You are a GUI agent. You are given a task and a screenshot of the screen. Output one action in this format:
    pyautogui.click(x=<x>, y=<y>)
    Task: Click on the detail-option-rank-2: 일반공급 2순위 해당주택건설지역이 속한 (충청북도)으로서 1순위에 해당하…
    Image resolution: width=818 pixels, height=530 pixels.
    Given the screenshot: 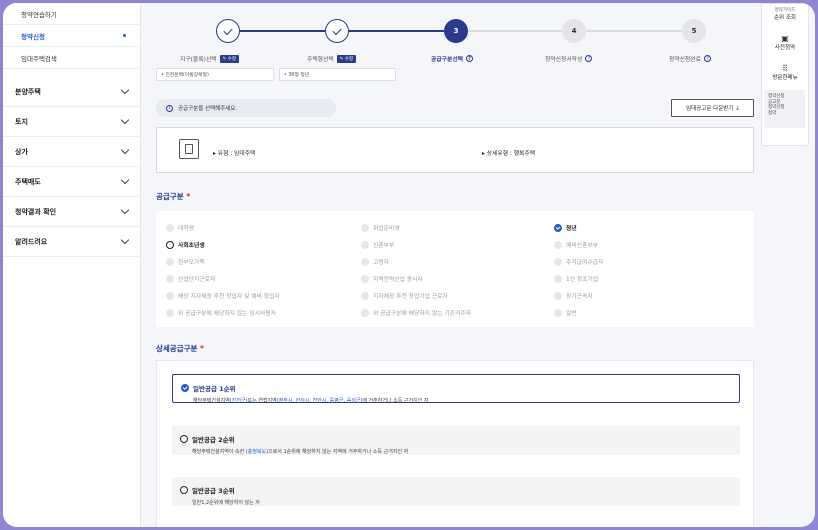 What is the action you would take?
    pyautogui.click(x=456, y=440)
    